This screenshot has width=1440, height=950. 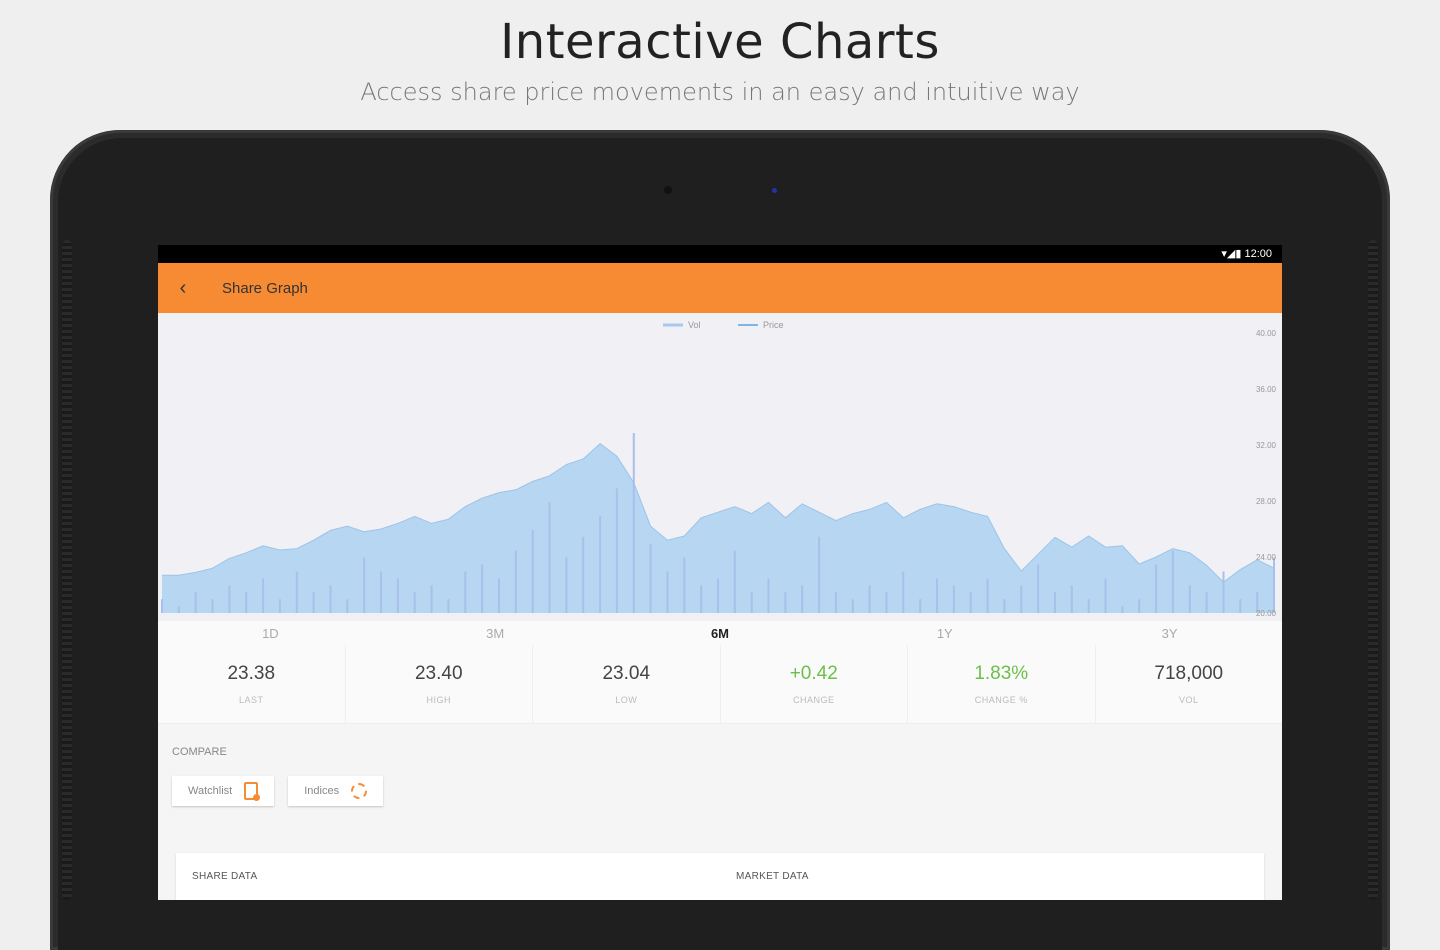 I want to click on speaker-right, so click(x=1373, y=570).